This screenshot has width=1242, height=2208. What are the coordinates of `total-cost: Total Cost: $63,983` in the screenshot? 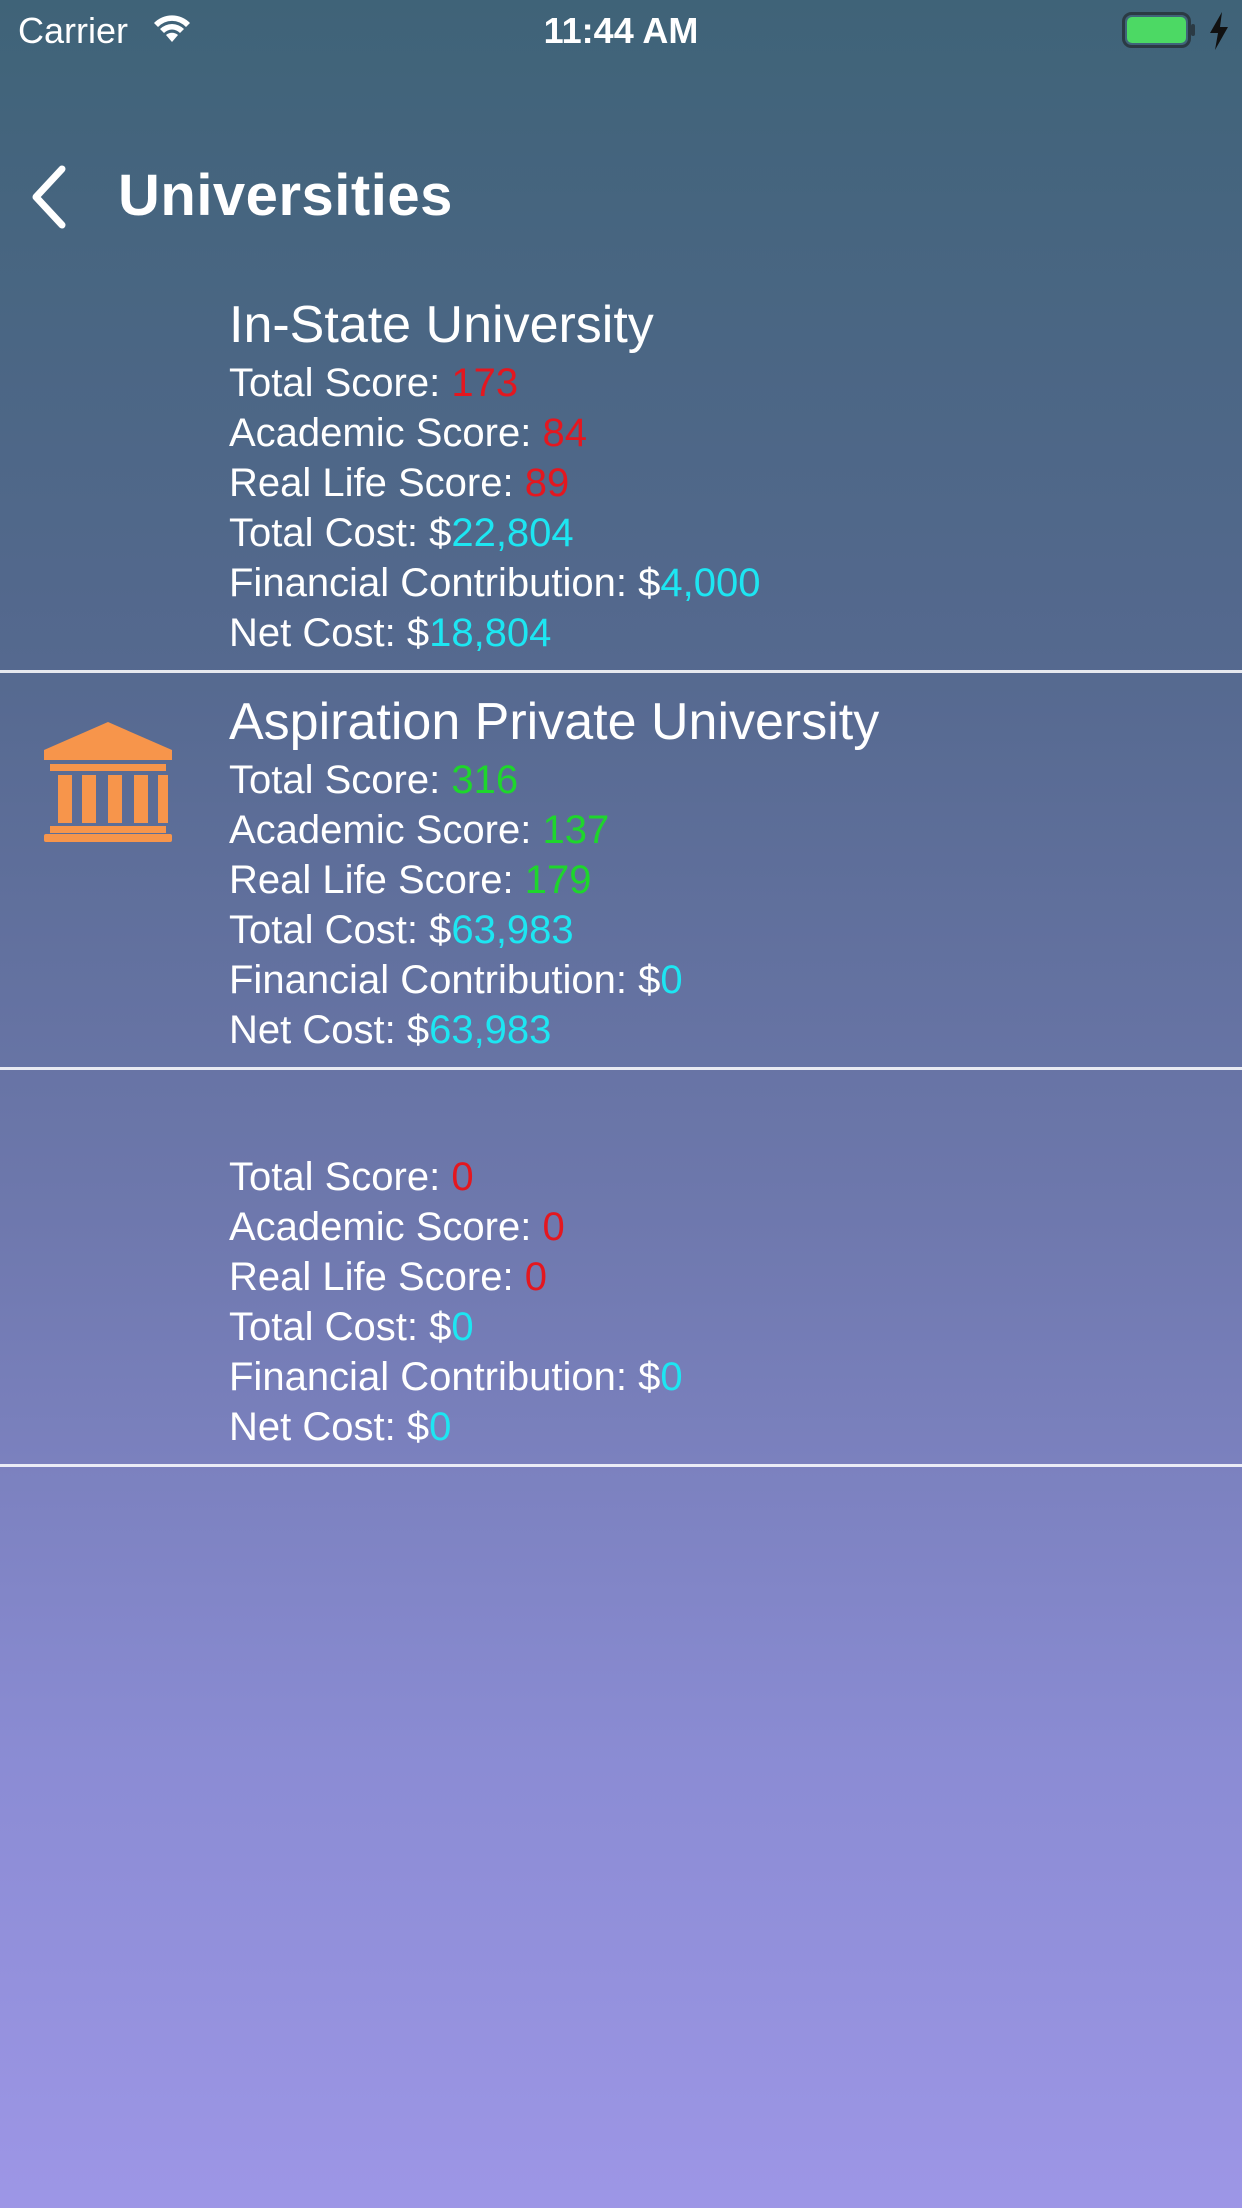 It's located at (554, 930).